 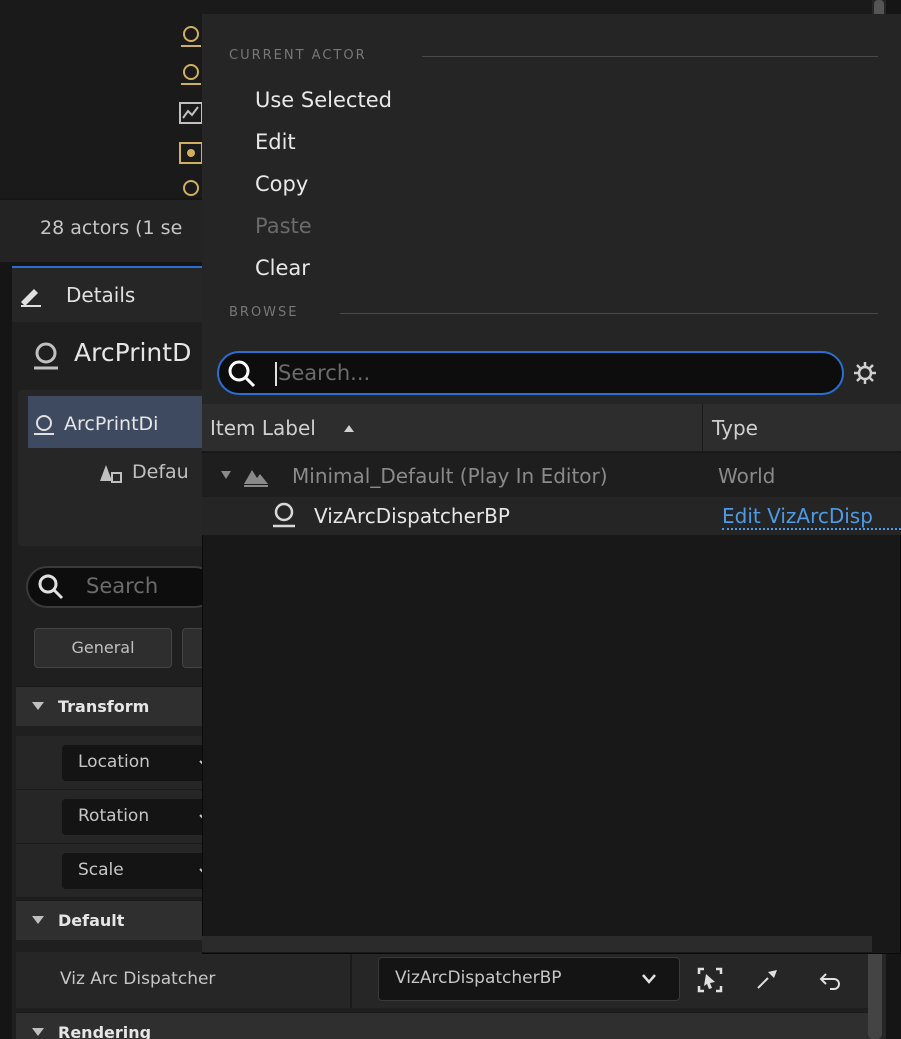 I want to click on scale-label: Scale, so click(x=101, y=870).